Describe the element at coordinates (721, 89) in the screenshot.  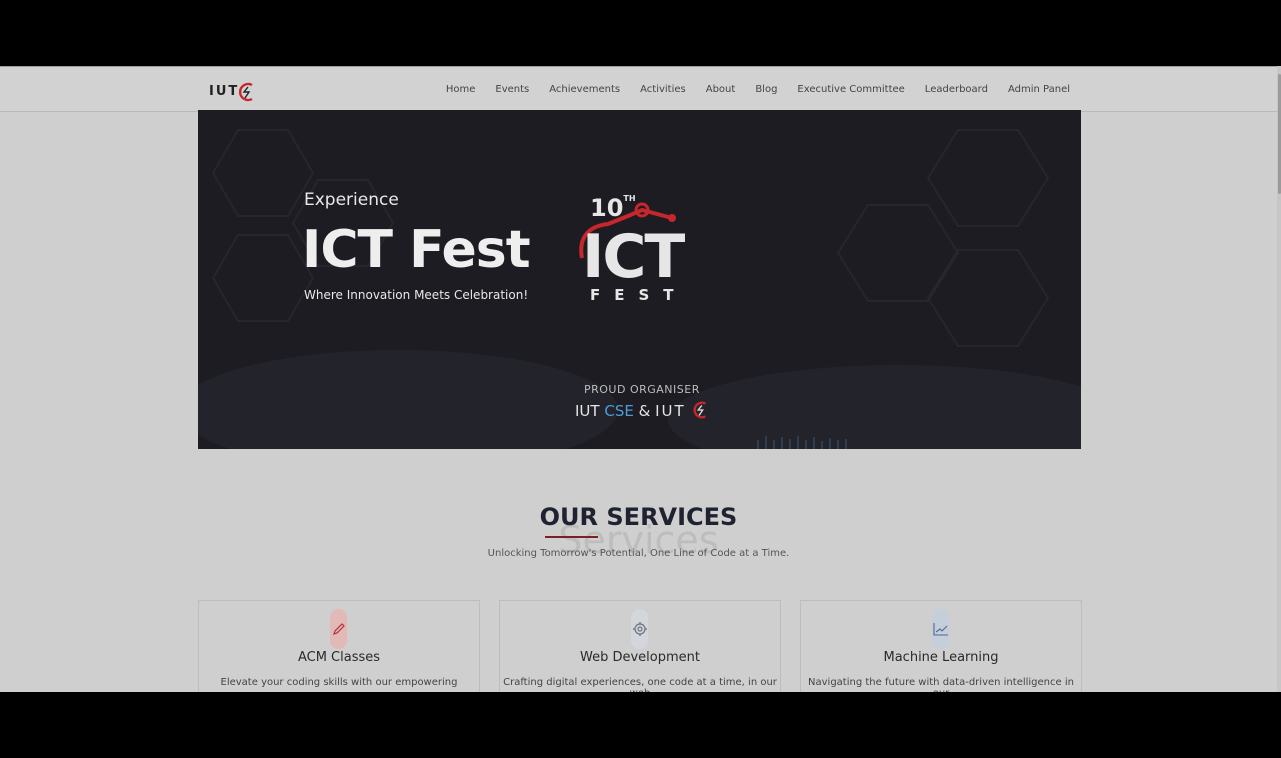
I see `nav-link-about: About` at that location.